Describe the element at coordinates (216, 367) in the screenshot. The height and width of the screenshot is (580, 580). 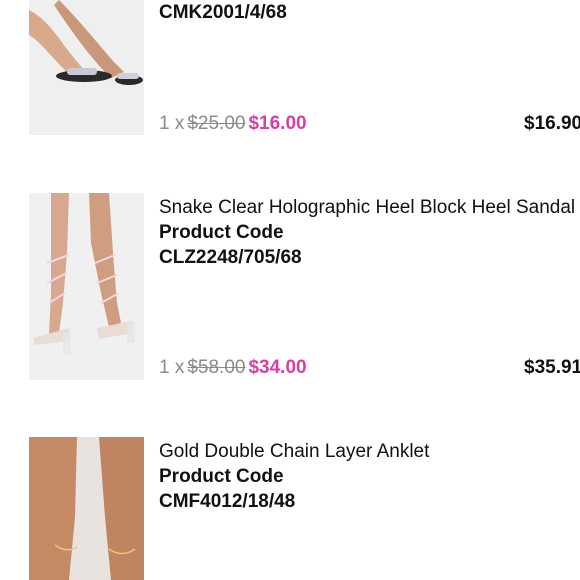
I see `original-price: $58.00` at that location.